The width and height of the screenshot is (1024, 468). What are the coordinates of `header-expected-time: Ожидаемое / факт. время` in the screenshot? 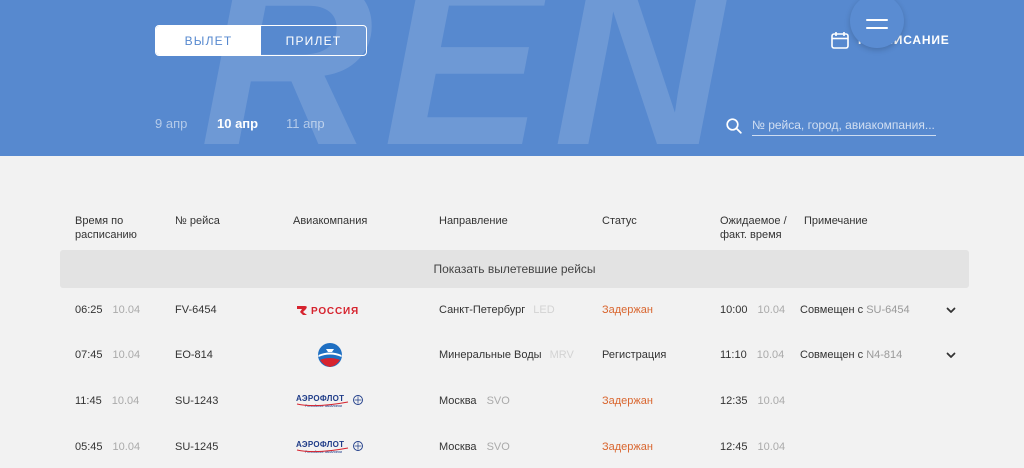 It's located at (753, 228).